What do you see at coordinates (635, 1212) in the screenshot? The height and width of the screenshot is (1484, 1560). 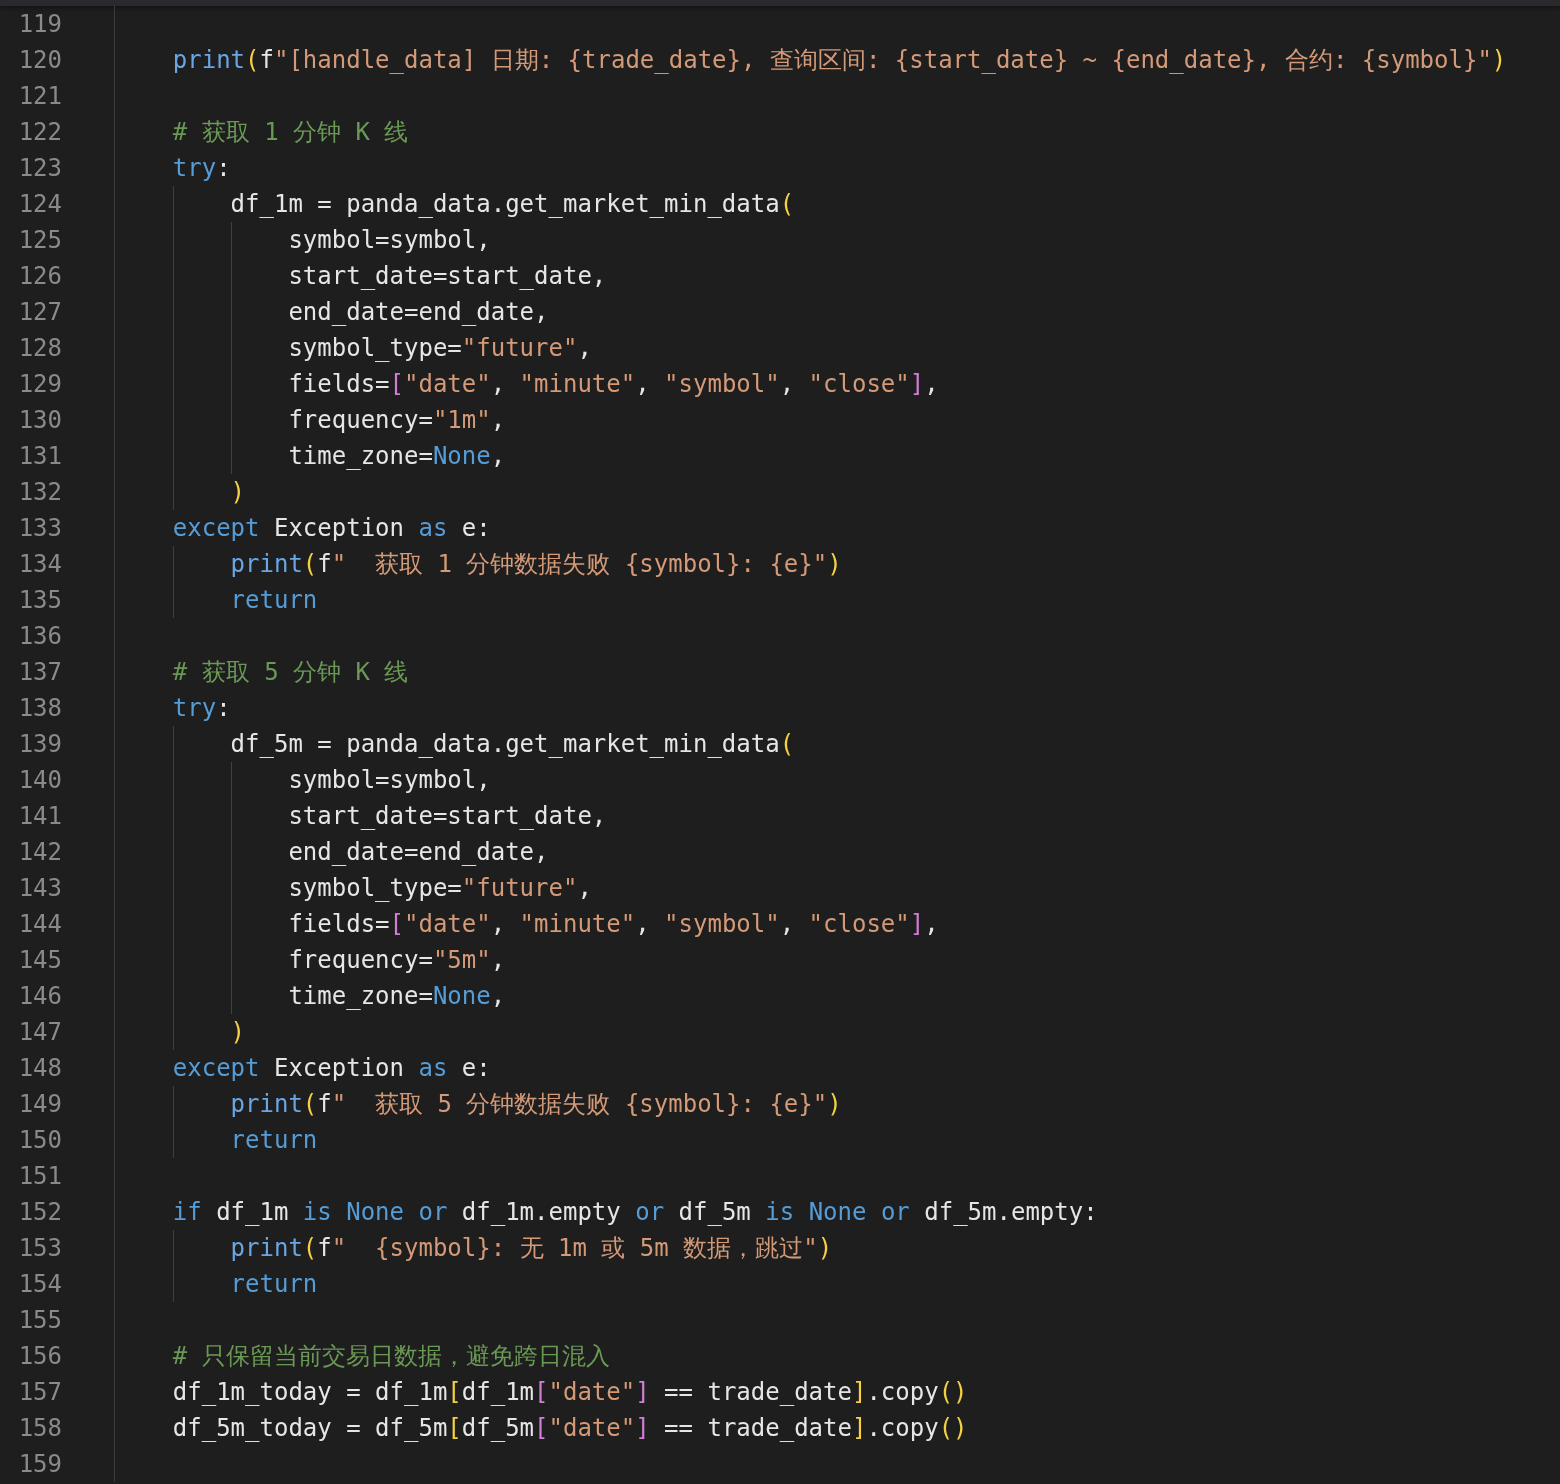 I see `code-line: if df_1m is None or df_1m.empty or df_5m is None or df_5m.empty:` at bounding box center [635, 1212].